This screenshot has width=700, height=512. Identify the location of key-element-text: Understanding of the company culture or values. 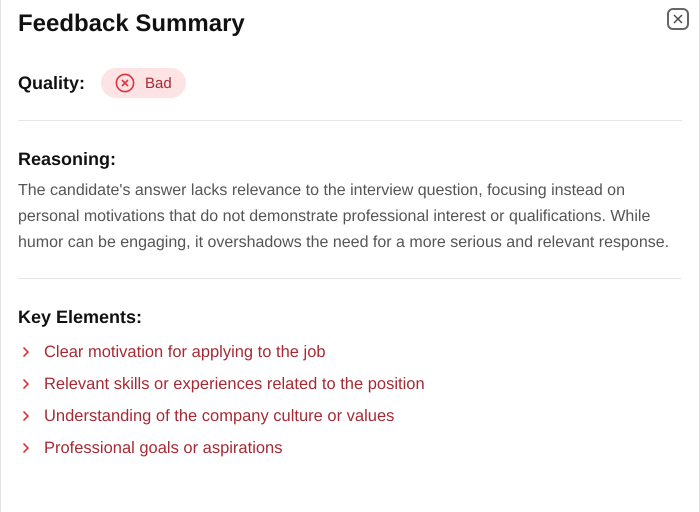
(219, 416).